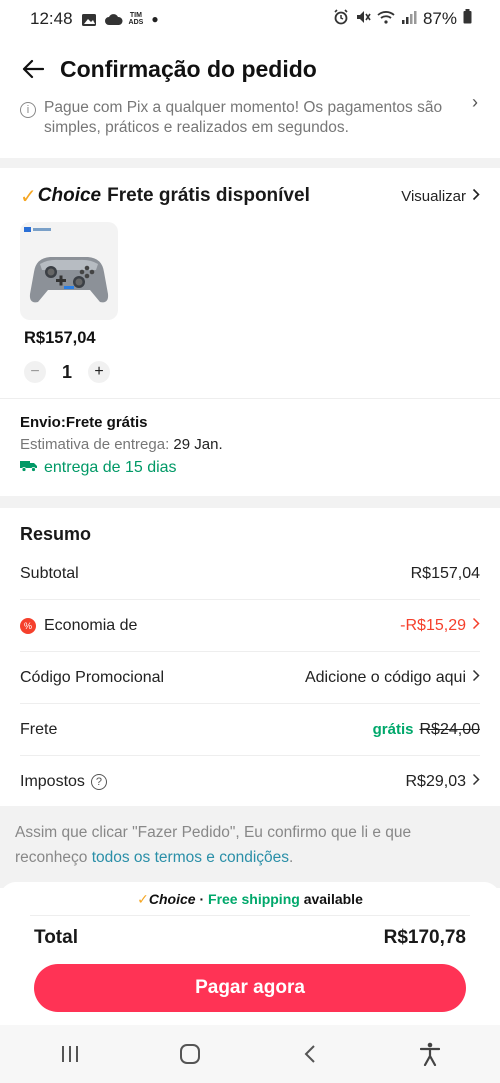 This screenshot has width=500, height=1083. I want to click on battery-icon, so click(467, 19).